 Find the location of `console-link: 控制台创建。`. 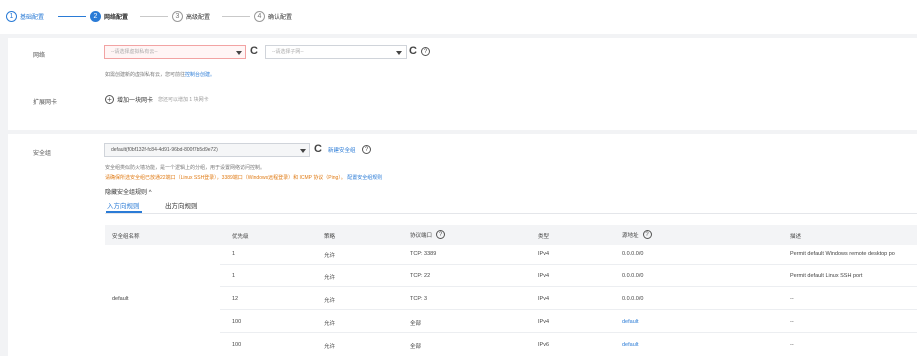

console-link: 控制台创建。 is located at coordinates (200, 75).